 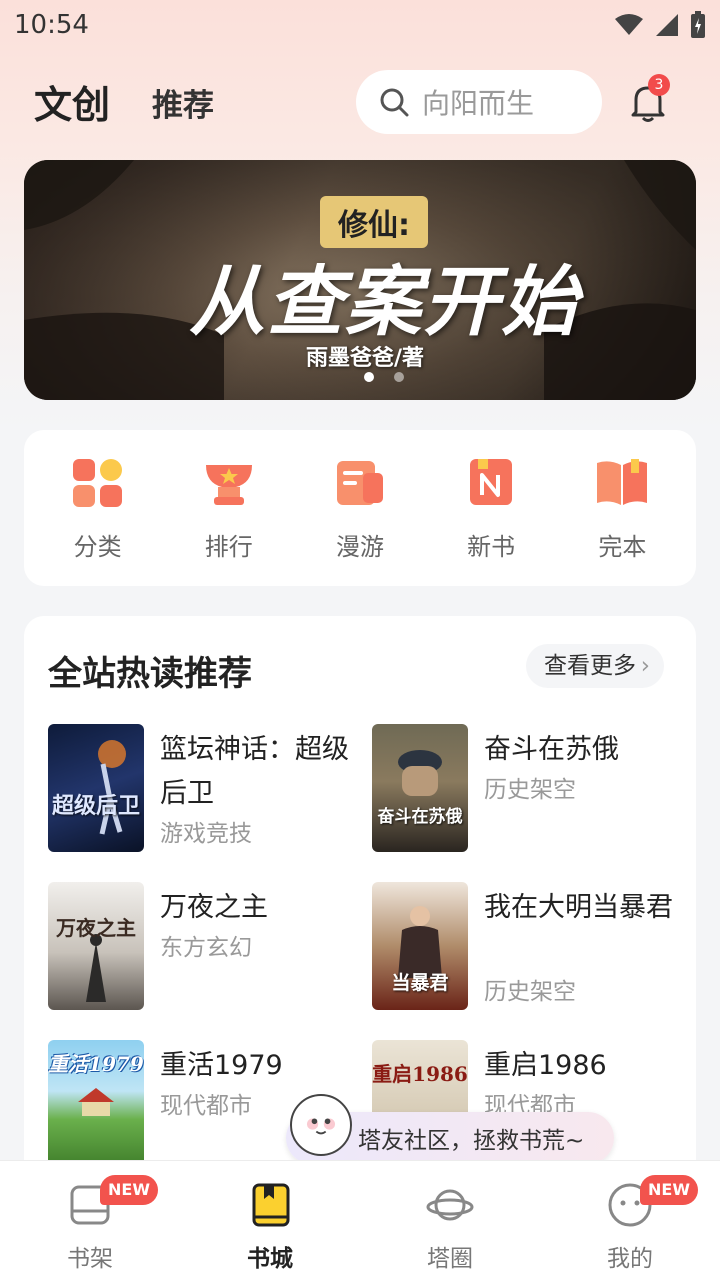 What do you see at coordinates (645, 666) in the screenshot?
I see `chevron-right-icon: ›` at bounding box center [645, 666].